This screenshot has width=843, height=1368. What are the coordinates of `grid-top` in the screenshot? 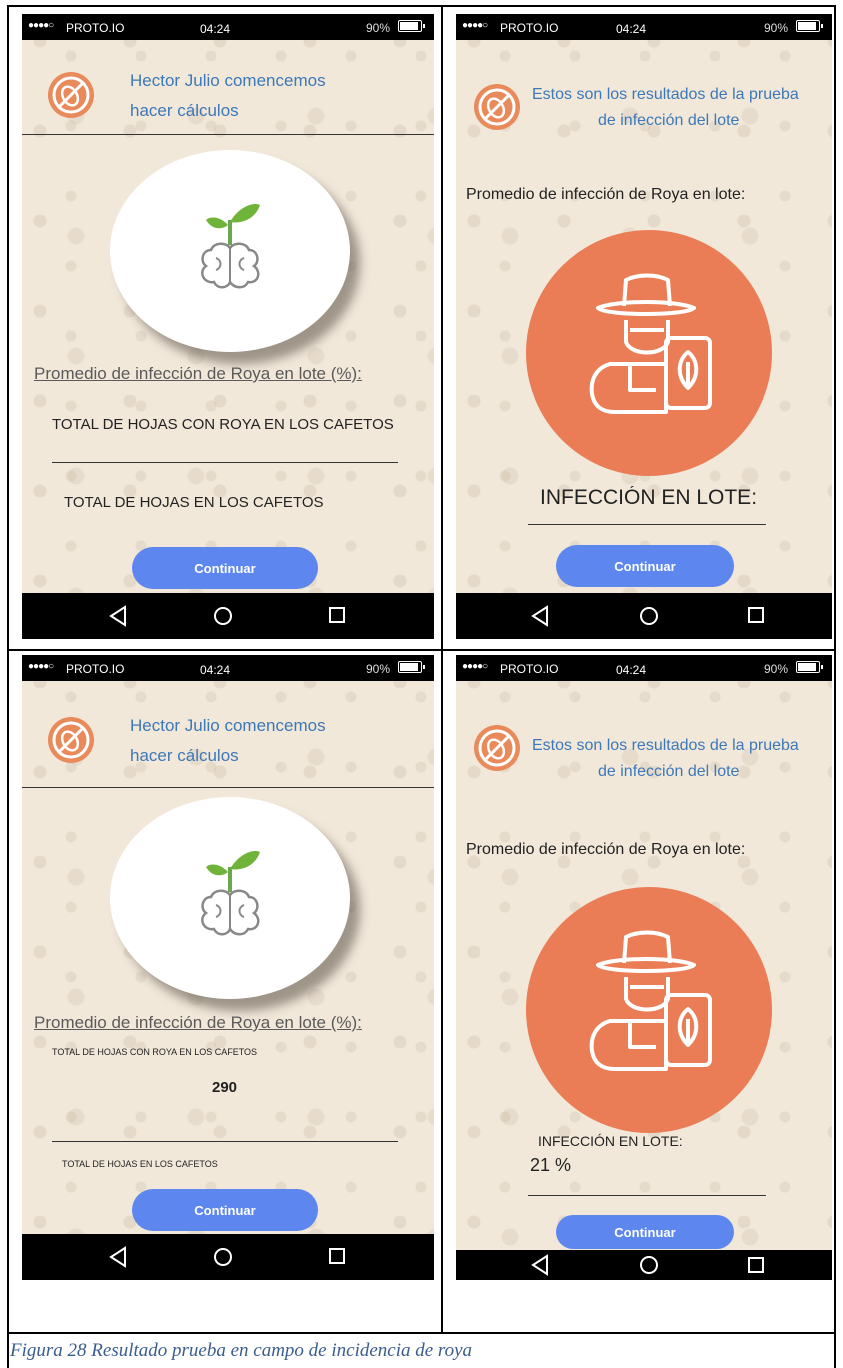 It's located at (421, 6).